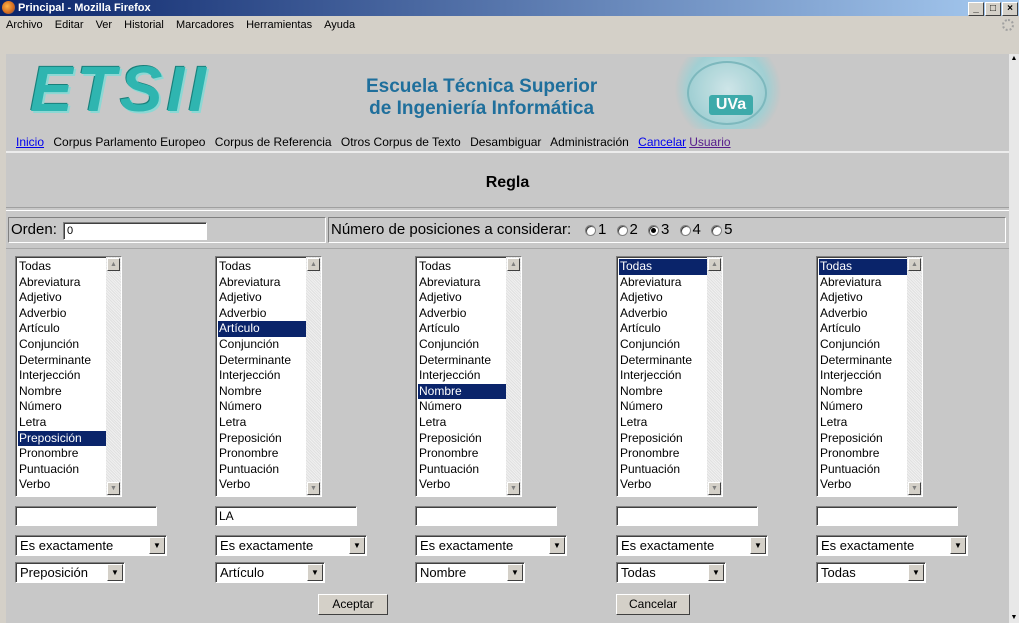 This screenshot has height=623, width=1019. What do you see at coordinates (279, 25) in the screenshot?
I see `menu-herramientas: Herramientas` at bounding box center [279, 25].